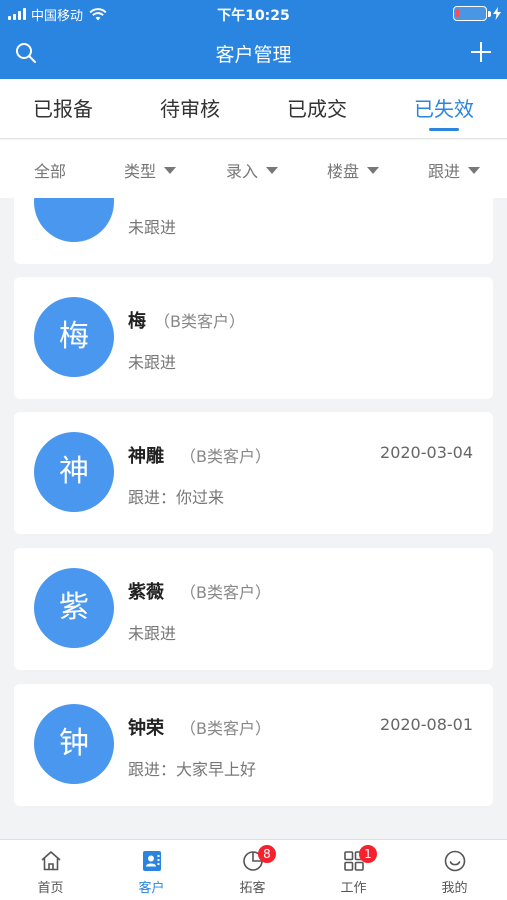  I want to click on nav-profile: 我的, so click(454, 870).